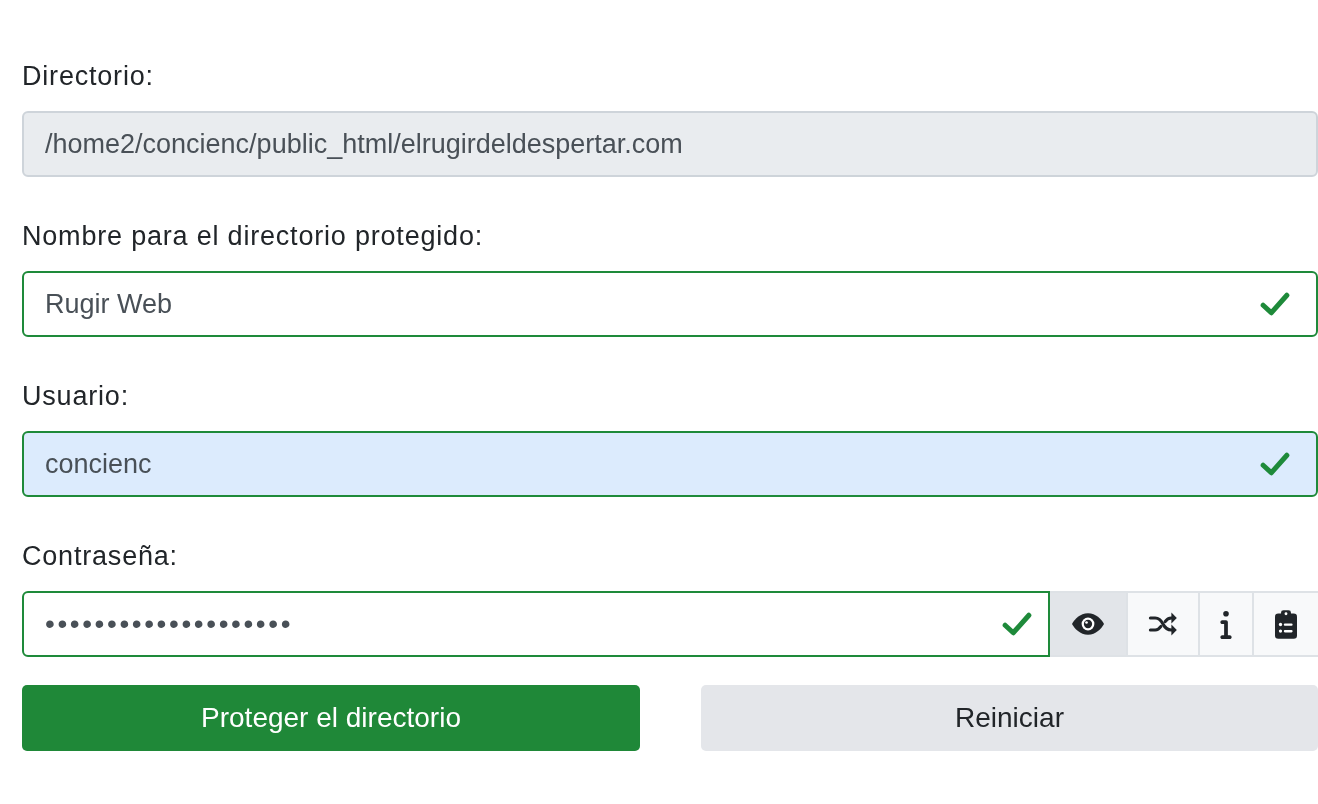 Image resolution: width=1318 pixels, height=804 pixels. I want to click on text-field: concienc, so click(670, 464).